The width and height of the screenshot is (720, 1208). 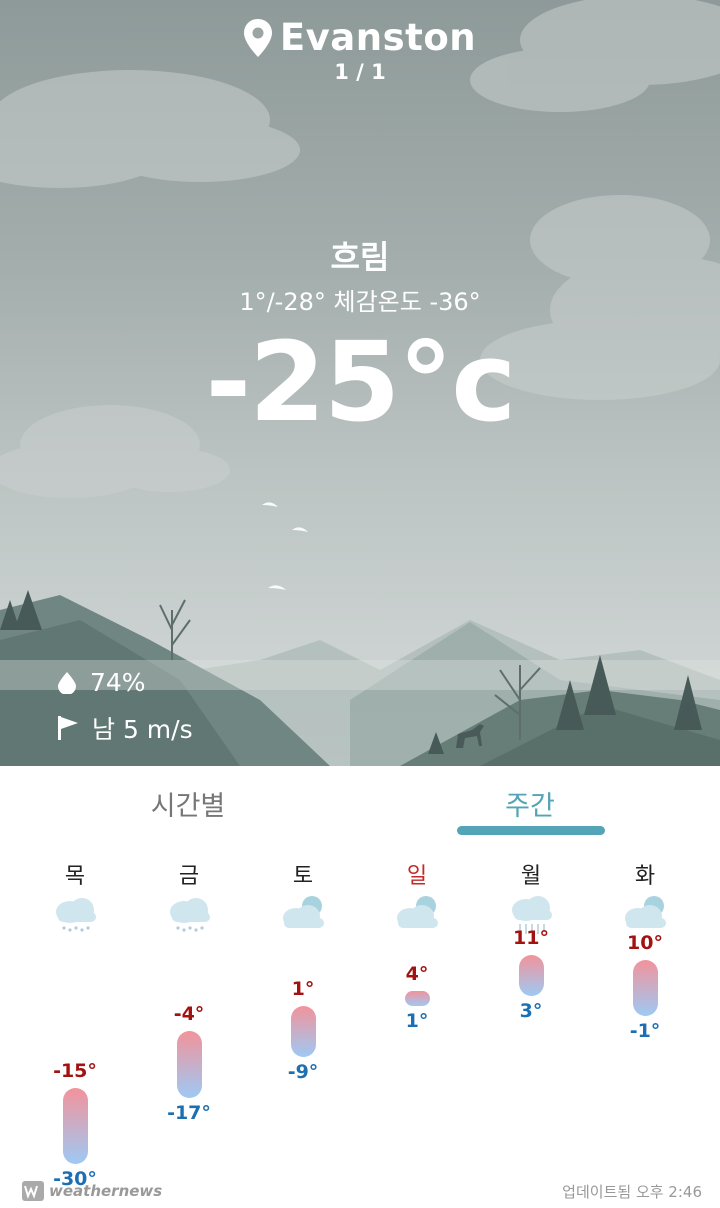 I want to click on location-name: Evanston, so click(x=378, y=37).